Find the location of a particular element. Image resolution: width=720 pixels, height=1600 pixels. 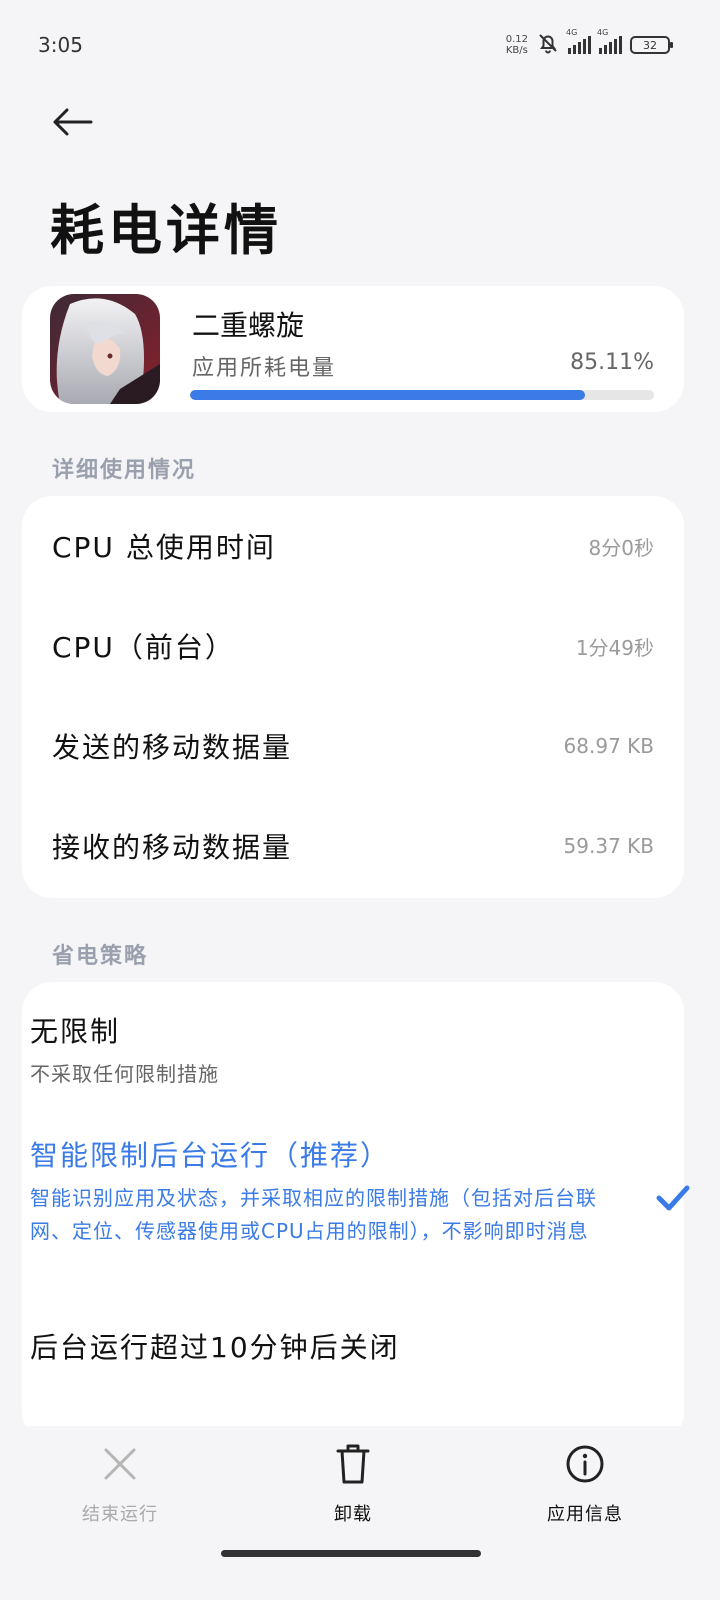

page-title: 耗电详情 is located at coordinates (166, 230).